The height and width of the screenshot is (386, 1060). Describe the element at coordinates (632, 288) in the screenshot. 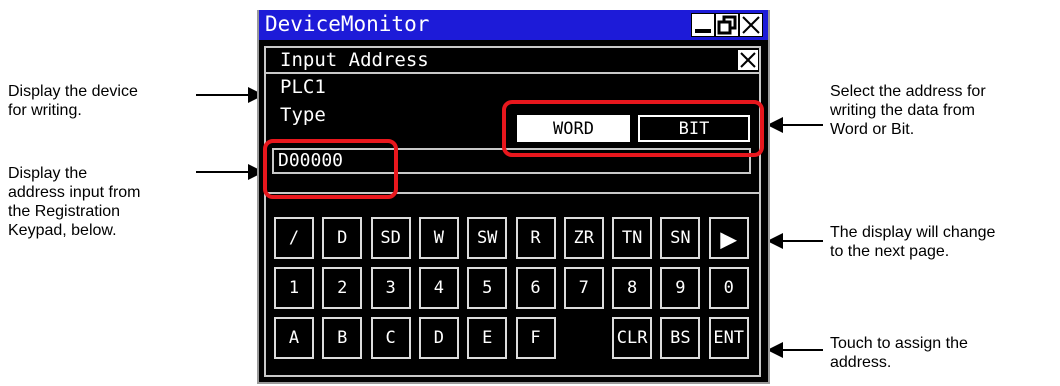

I see `key-8: 8` at that location.